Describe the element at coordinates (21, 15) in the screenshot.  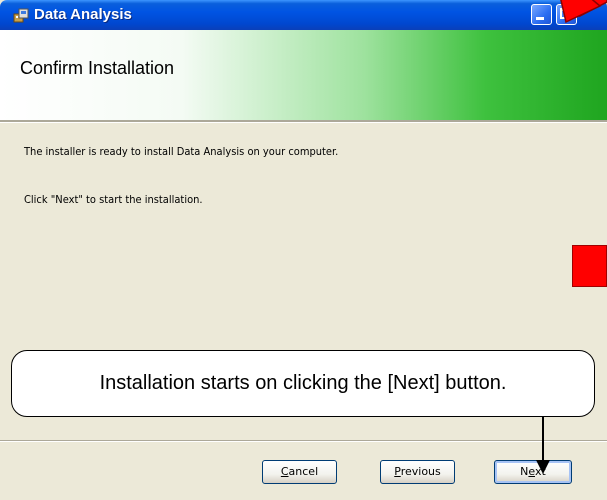
I see `installer-icon` at that location.